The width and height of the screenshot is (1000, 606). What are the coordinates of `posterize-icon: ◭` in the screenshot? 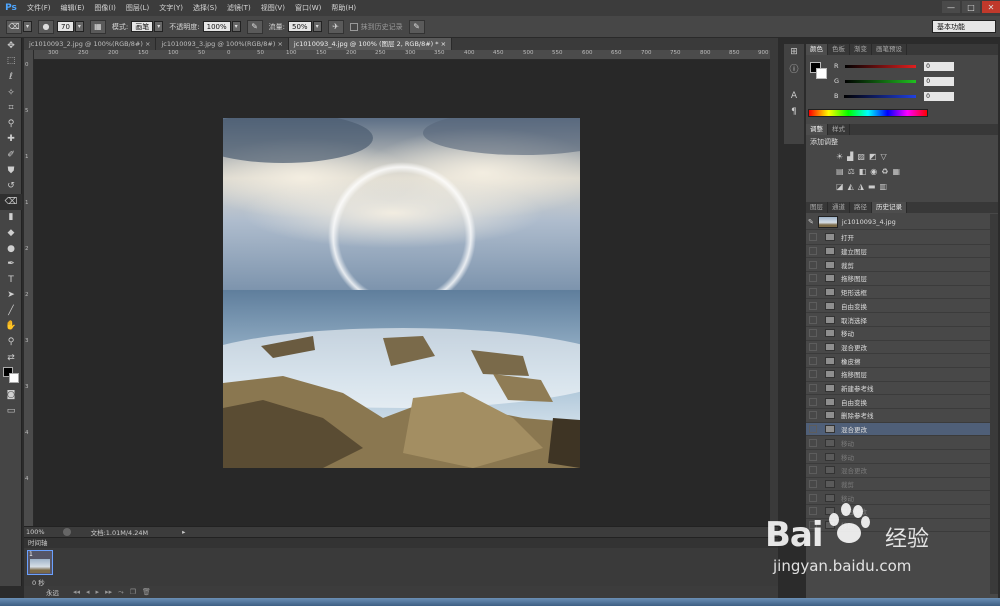 It's located at (851, 186).